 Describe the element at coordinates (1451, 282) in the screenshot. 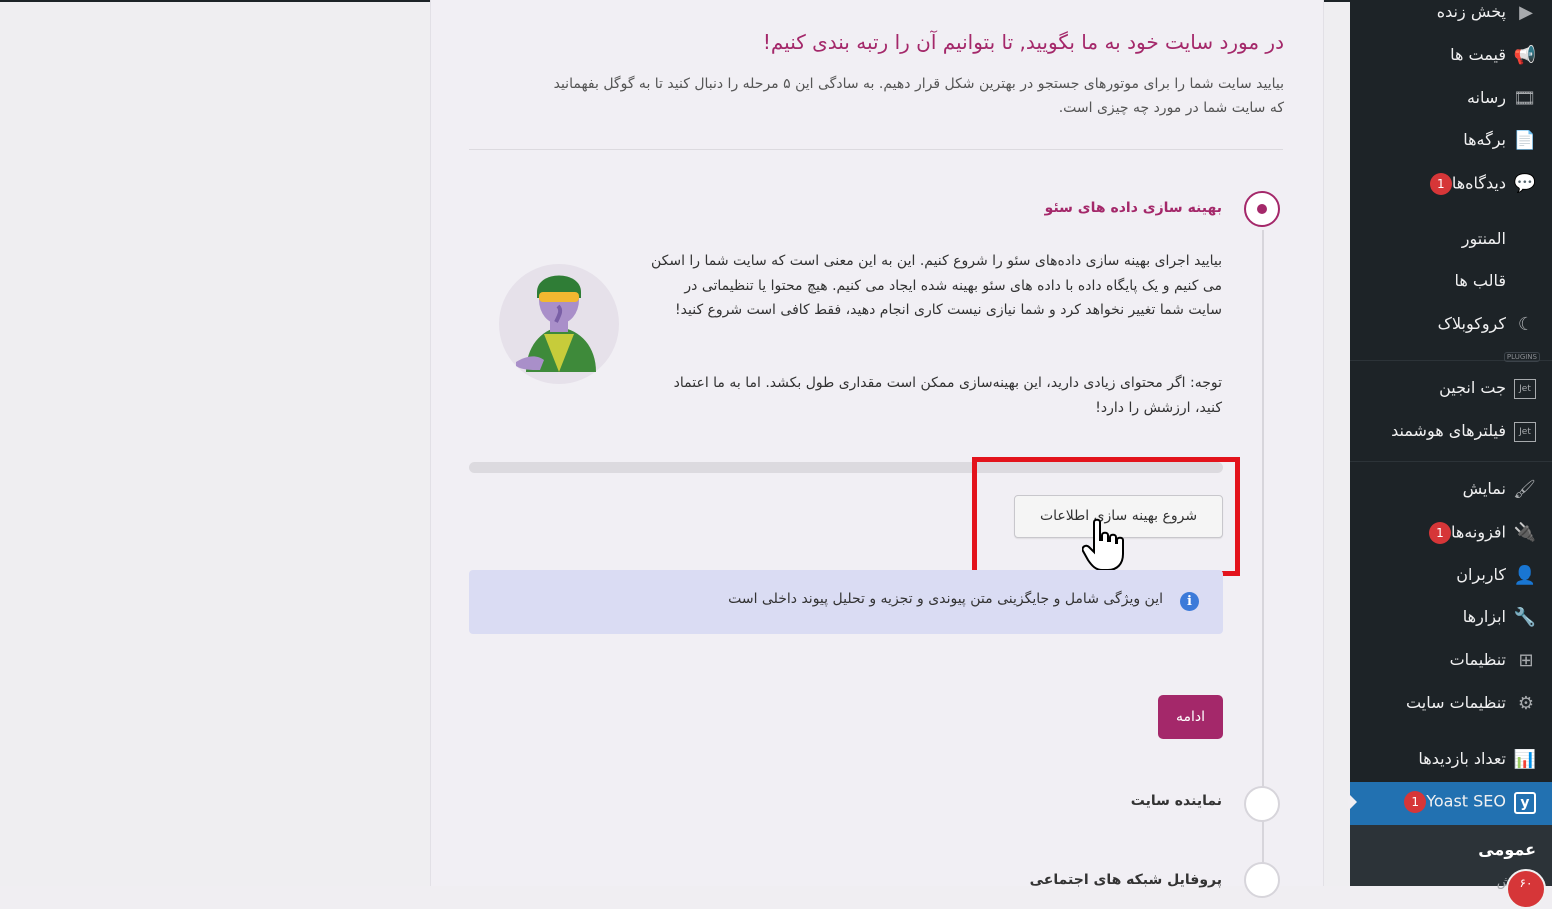

I see `menu-item-templates: قالب ها` at that location.